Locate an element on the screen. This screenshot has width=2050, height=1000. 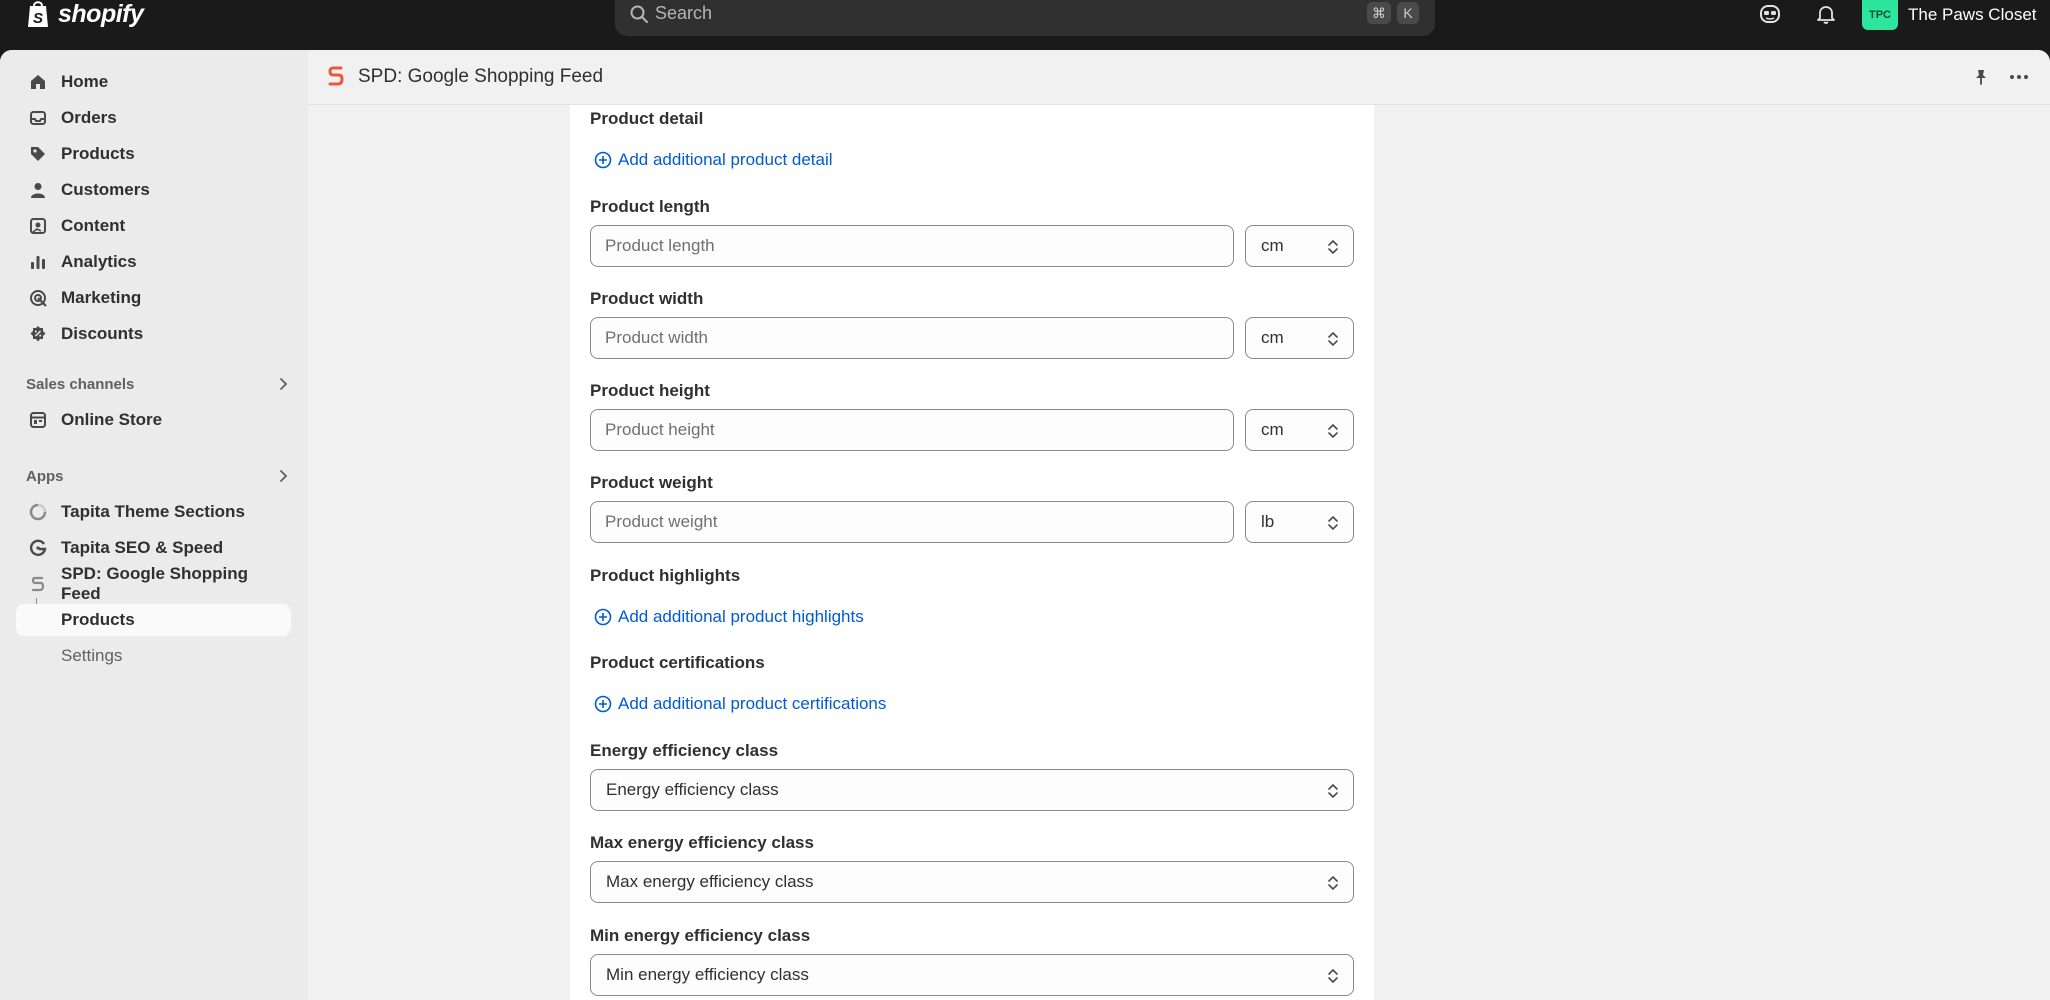
sidebar-app-spd-google-shopping-feed: SPD: Google Shopping Feed is located at coordinates (153, 583).